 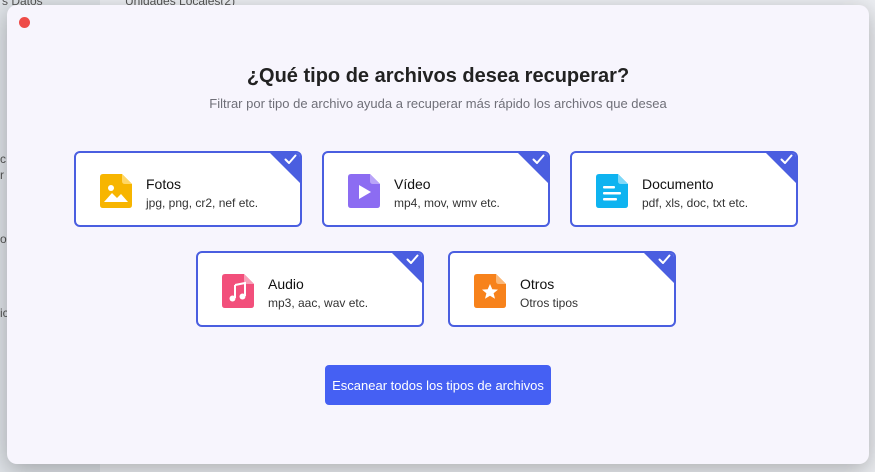 What do you see at coordinates (490, 291) in the screenshot?
I see `star-icon` at bounding box center [490, 291].